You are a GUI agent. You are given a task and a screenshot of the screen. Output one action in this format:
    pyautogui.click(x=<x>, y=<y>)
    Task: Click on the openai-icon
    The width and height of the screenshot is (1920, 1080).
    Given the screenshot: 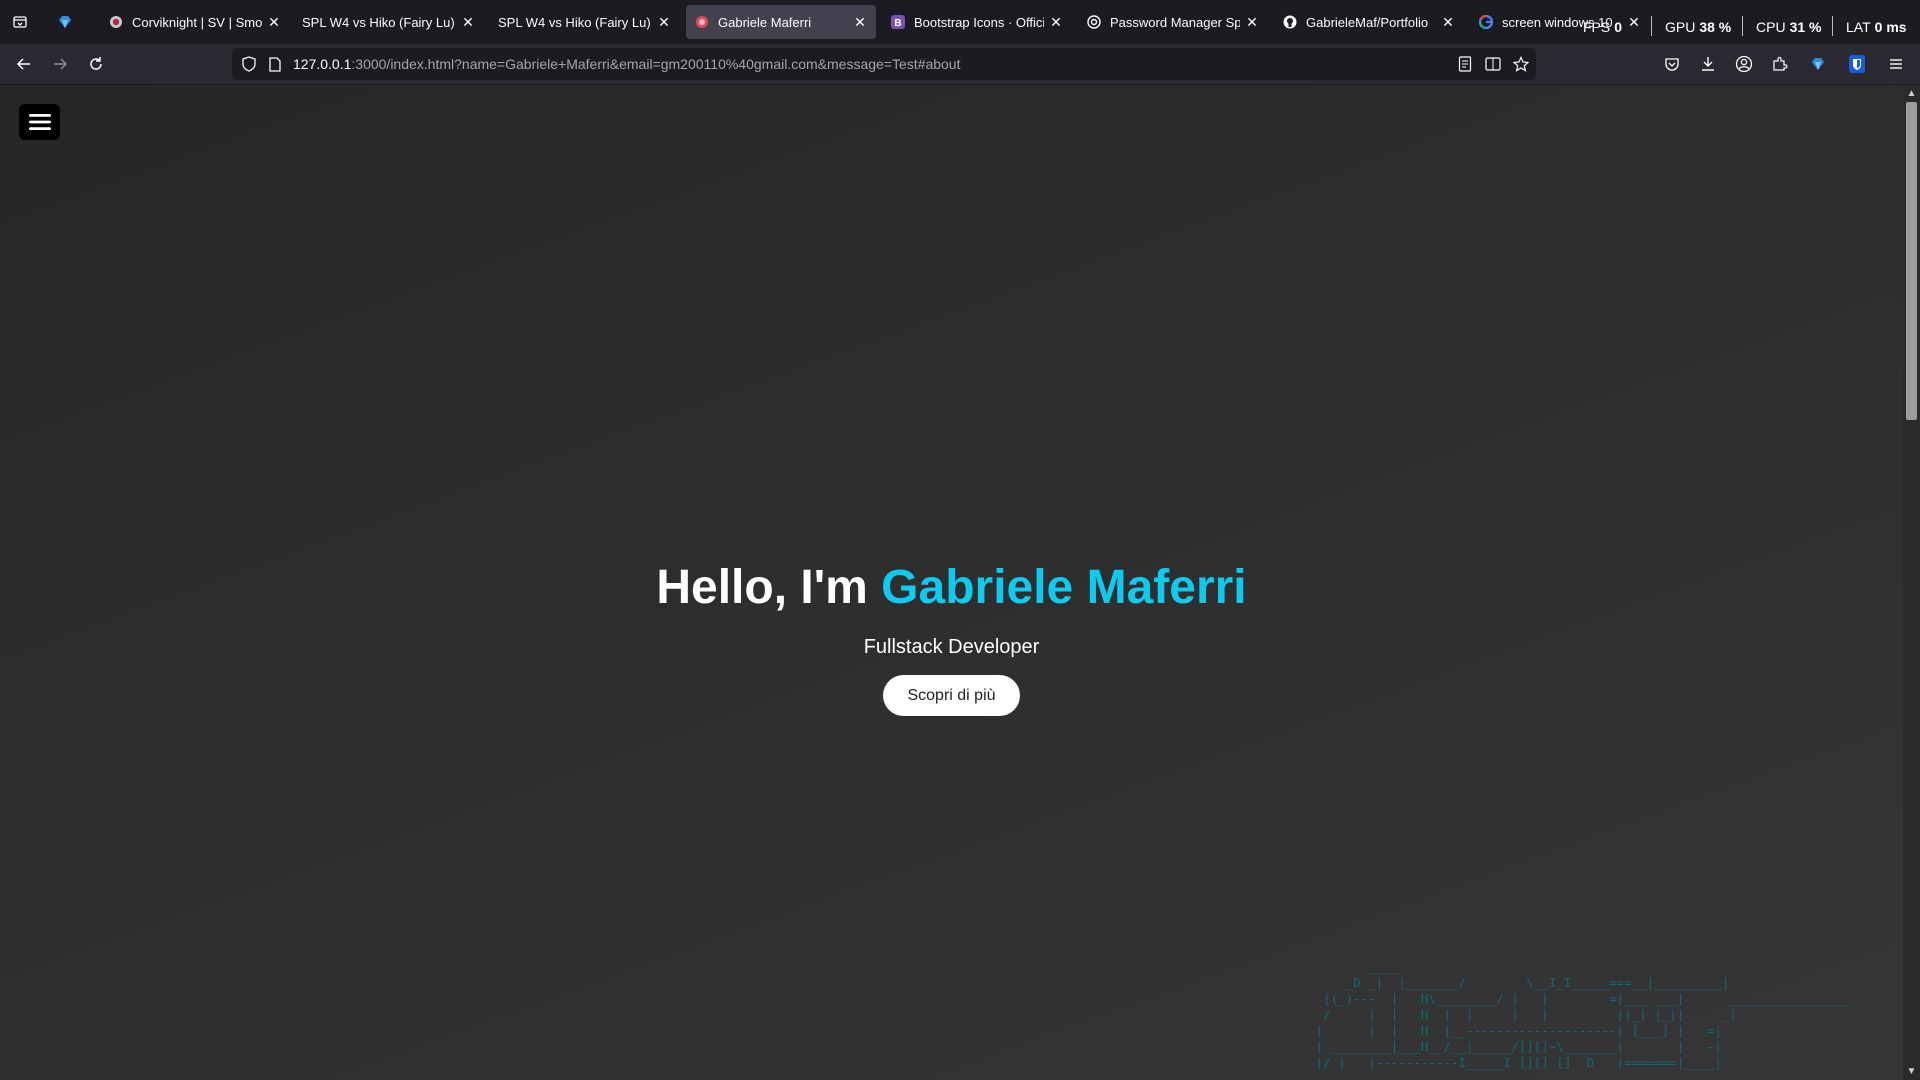 What is the action you would take?
    pyautogui.click(x=1094, y=22)
    